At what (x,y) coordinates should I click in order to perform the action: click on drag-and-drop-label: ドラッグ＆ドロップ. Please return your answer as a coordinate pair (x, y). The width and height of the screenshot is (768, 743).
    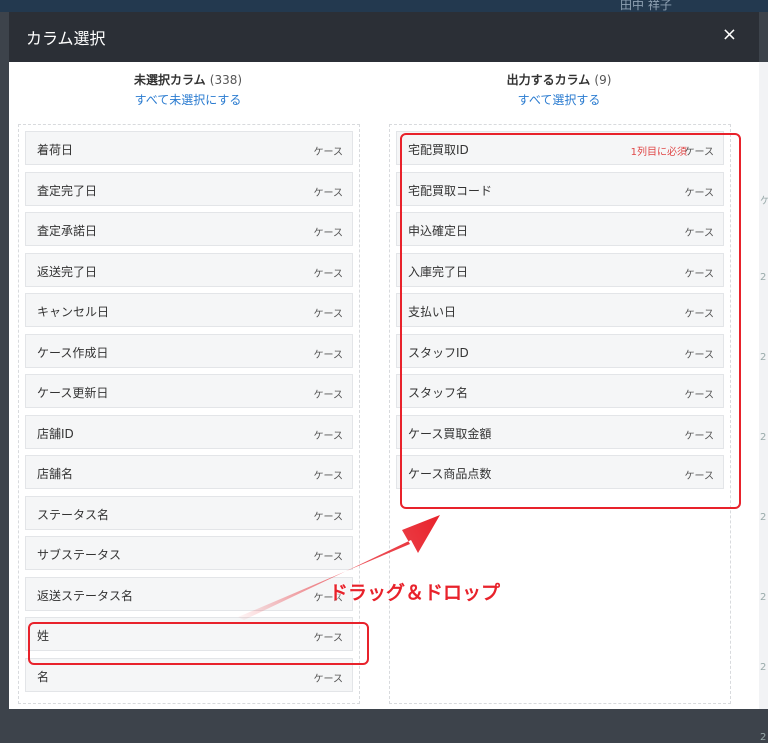
    Looking at the image, I should click on (415, 593).